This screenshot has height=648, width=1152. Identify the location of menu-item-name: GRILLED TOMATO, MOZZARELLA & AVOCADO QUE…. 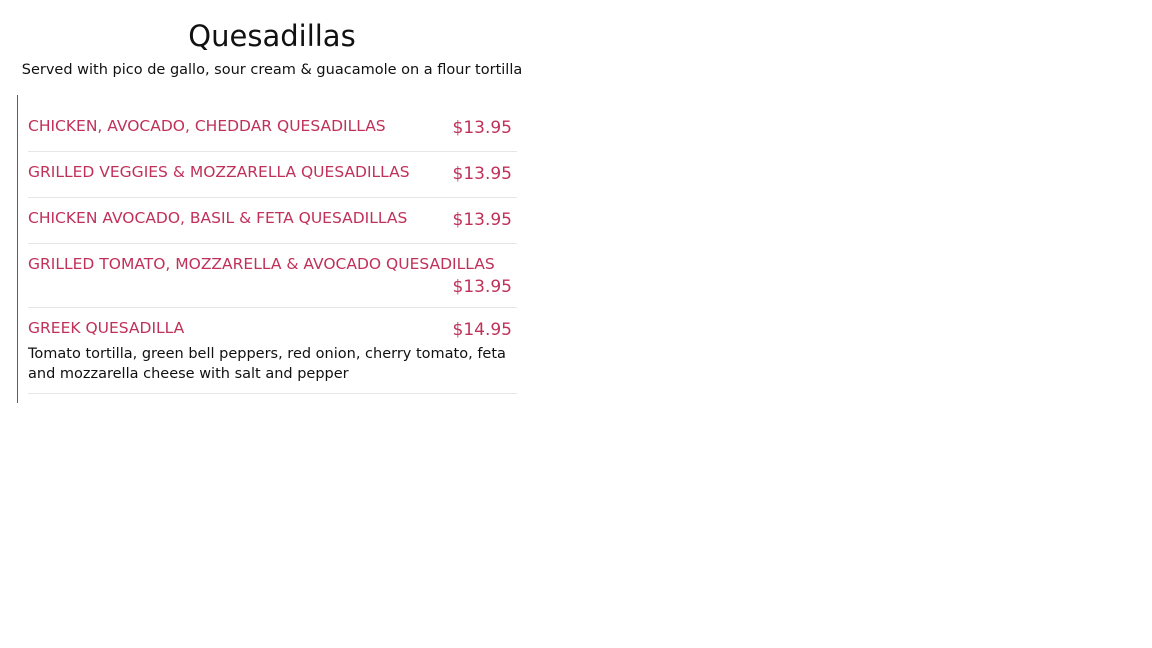
(261, 264).